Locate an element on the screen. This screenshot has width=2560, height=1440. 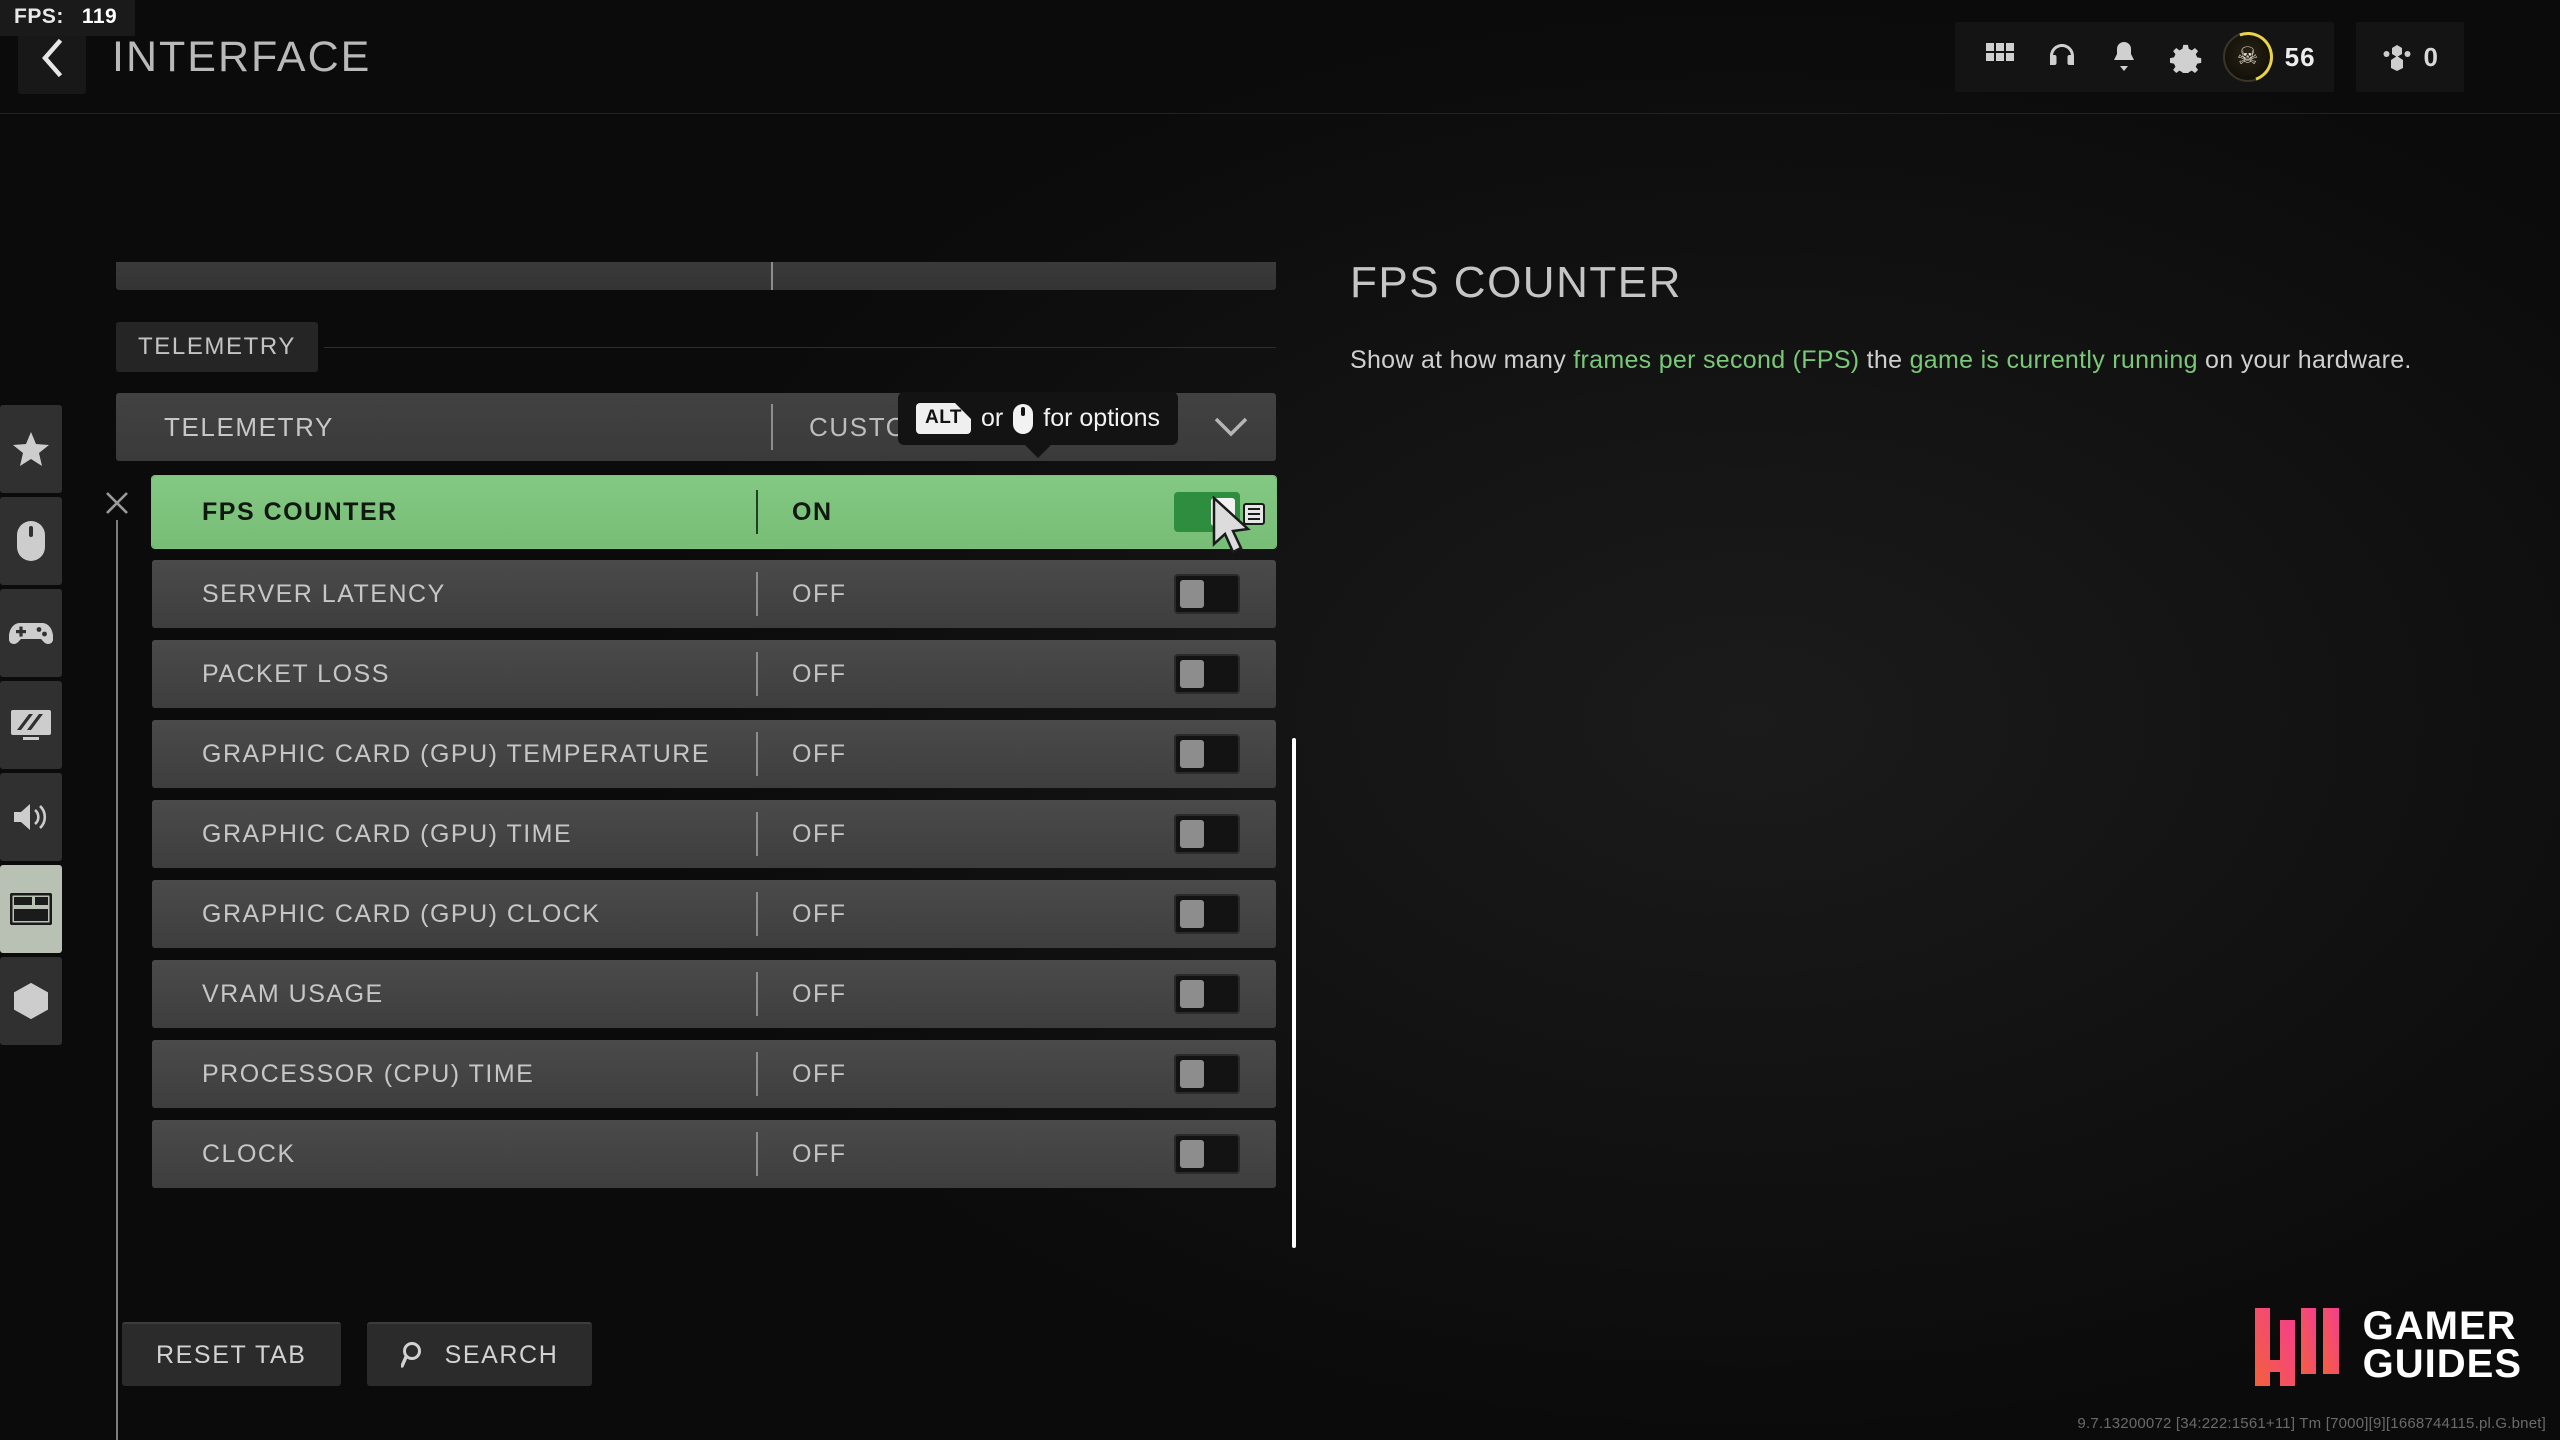
headset-icon is located at coordinates (2062, 57).